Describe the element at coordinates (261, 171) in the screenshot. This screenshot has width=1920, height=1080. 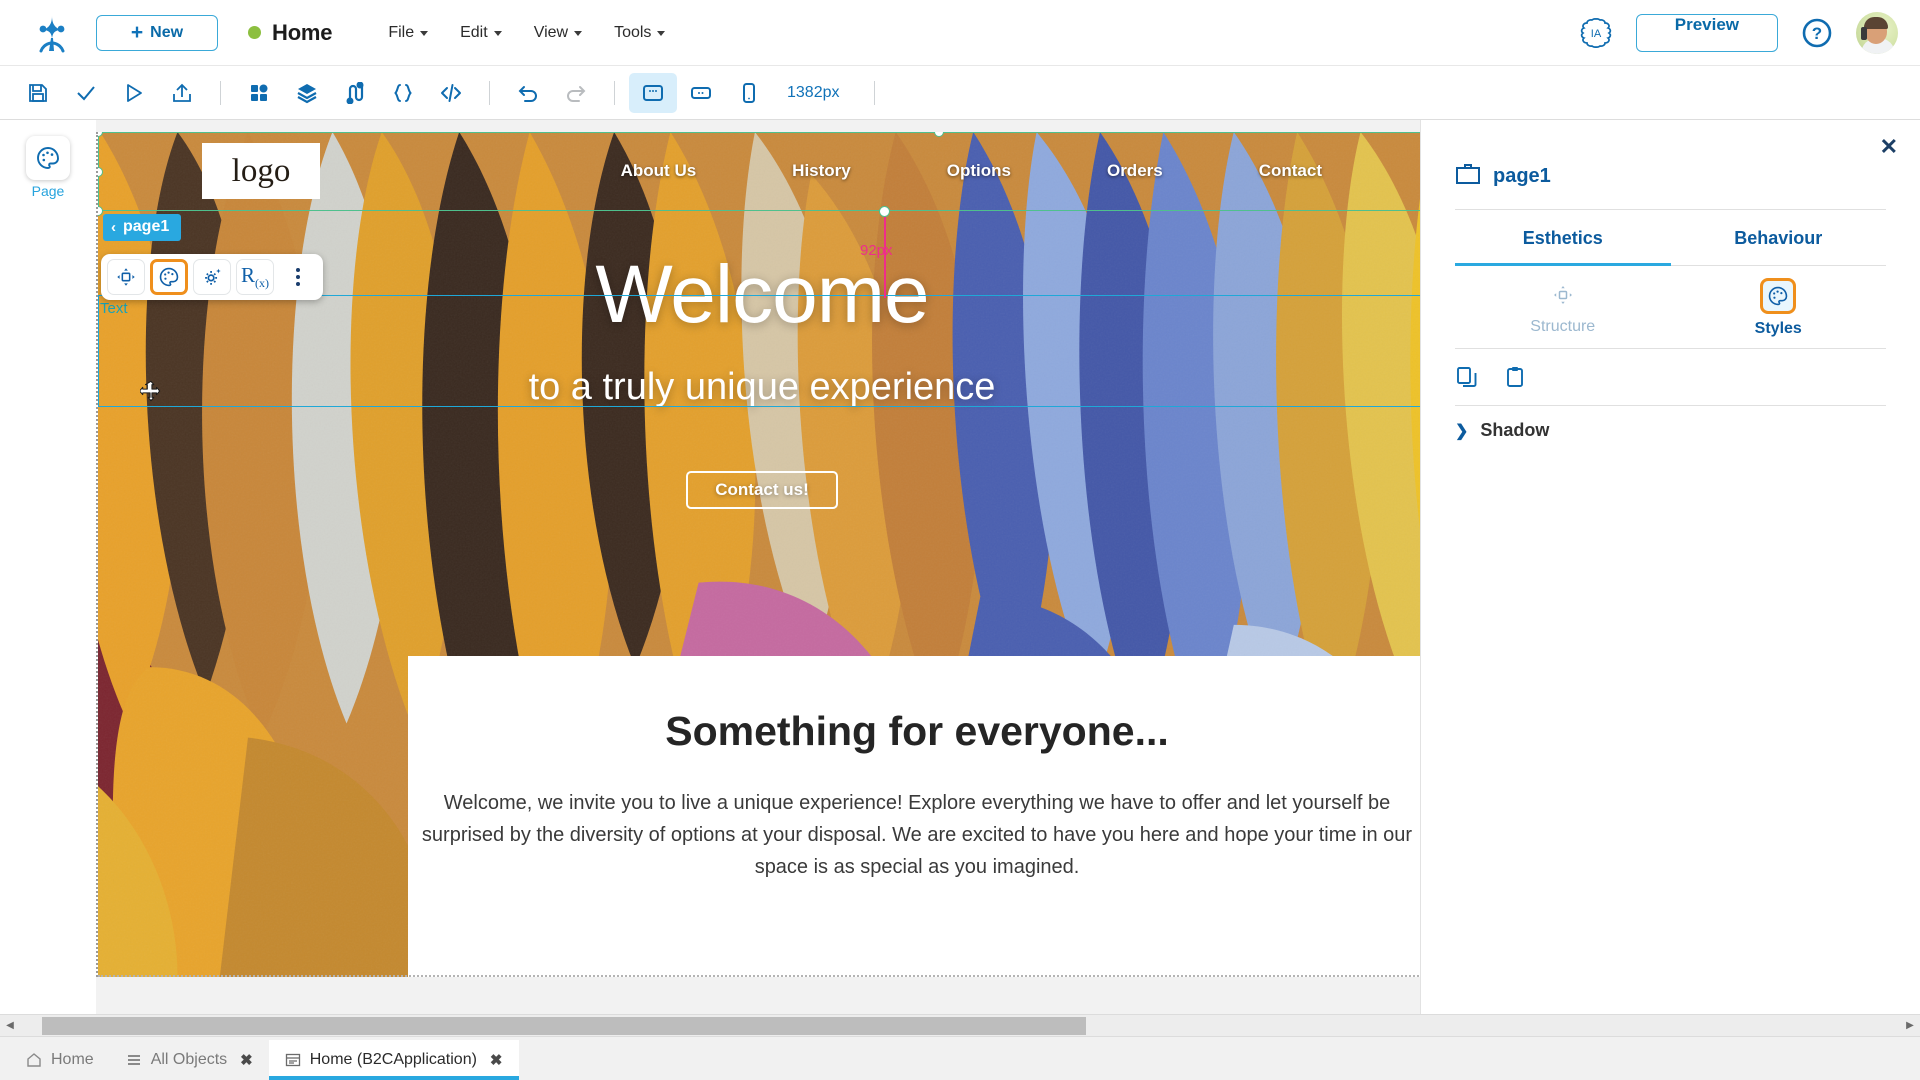
I see `site-logo: logo` at that location.